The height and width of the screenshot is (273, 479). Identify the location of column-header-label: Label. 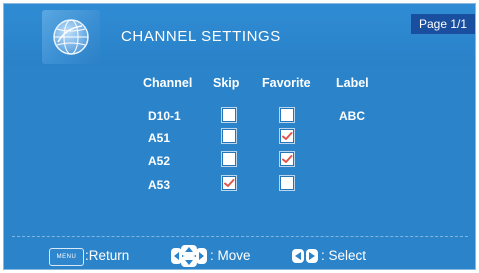
(352, 83).